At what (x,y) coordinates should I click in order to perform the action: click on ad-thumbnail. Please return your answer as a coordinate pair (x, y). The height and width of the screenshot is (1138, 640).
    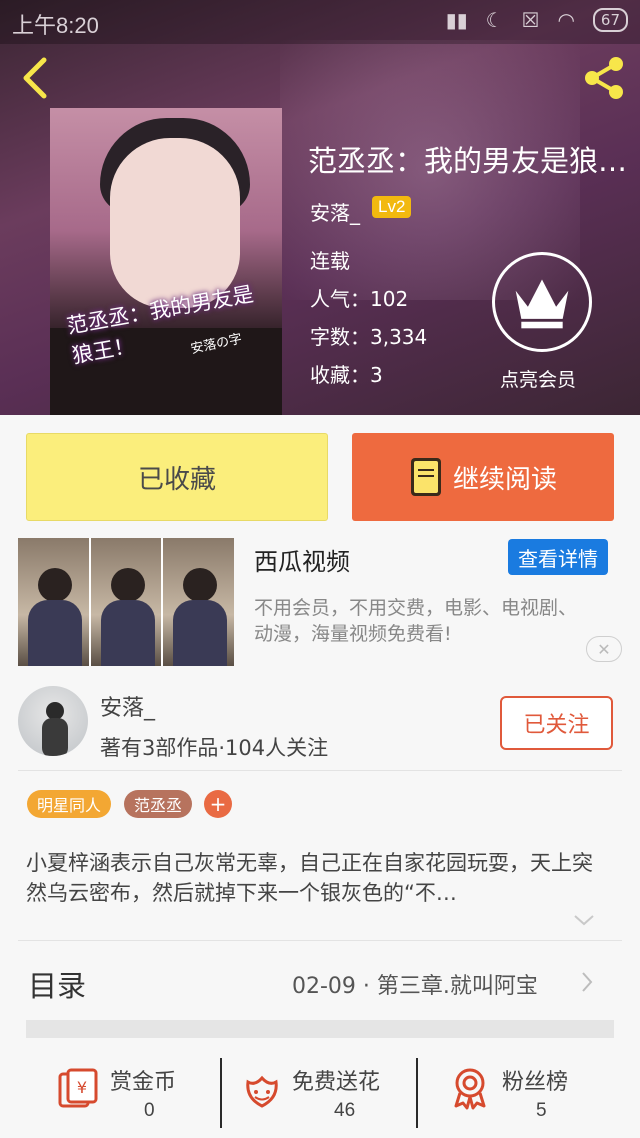
    Looking at the image, I should click on (126, 602).